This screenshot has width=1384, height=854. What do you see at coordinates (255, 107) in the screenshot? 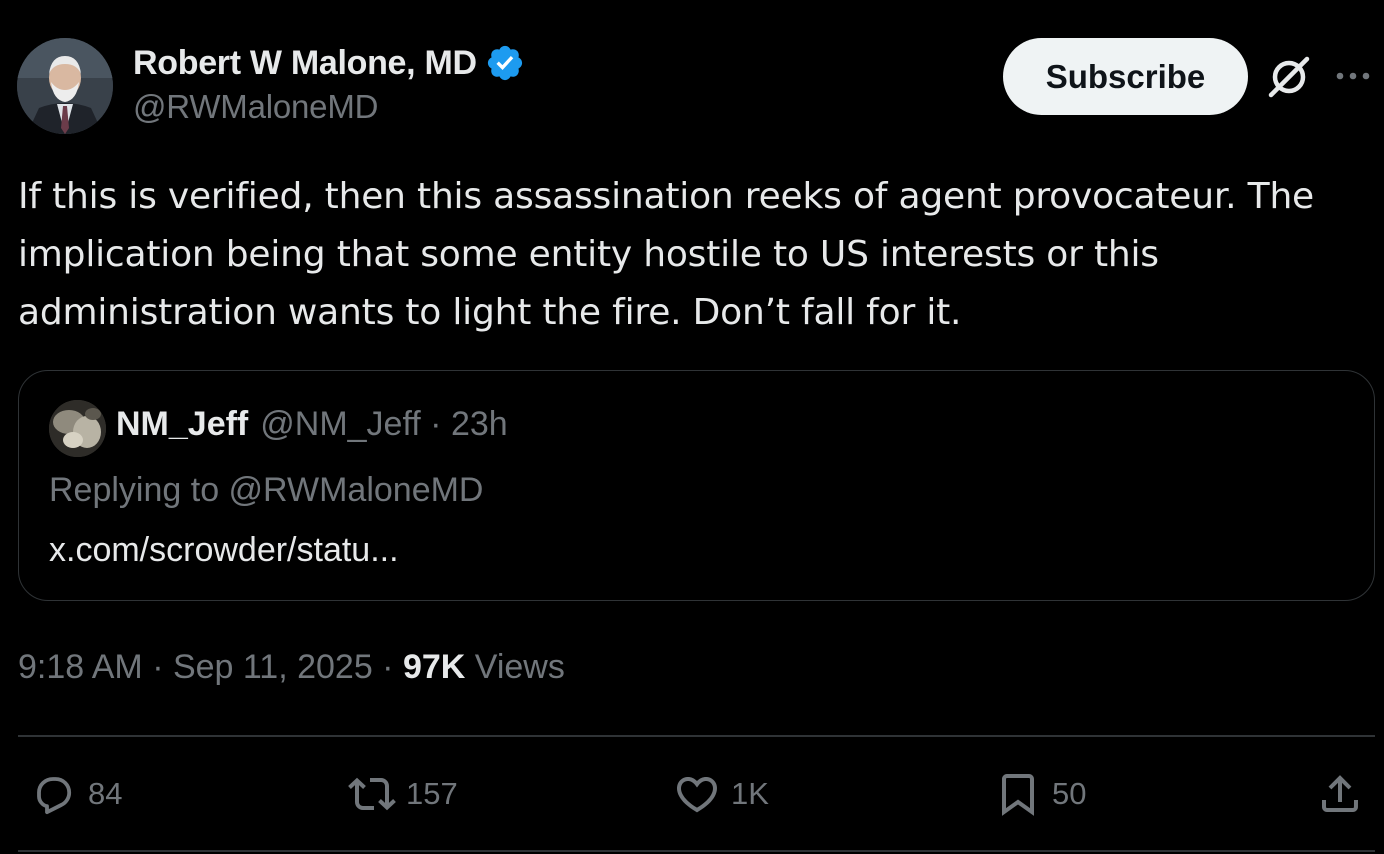
I see `author-handle: @RWMaloneMD` at bounding box center [255, 107].